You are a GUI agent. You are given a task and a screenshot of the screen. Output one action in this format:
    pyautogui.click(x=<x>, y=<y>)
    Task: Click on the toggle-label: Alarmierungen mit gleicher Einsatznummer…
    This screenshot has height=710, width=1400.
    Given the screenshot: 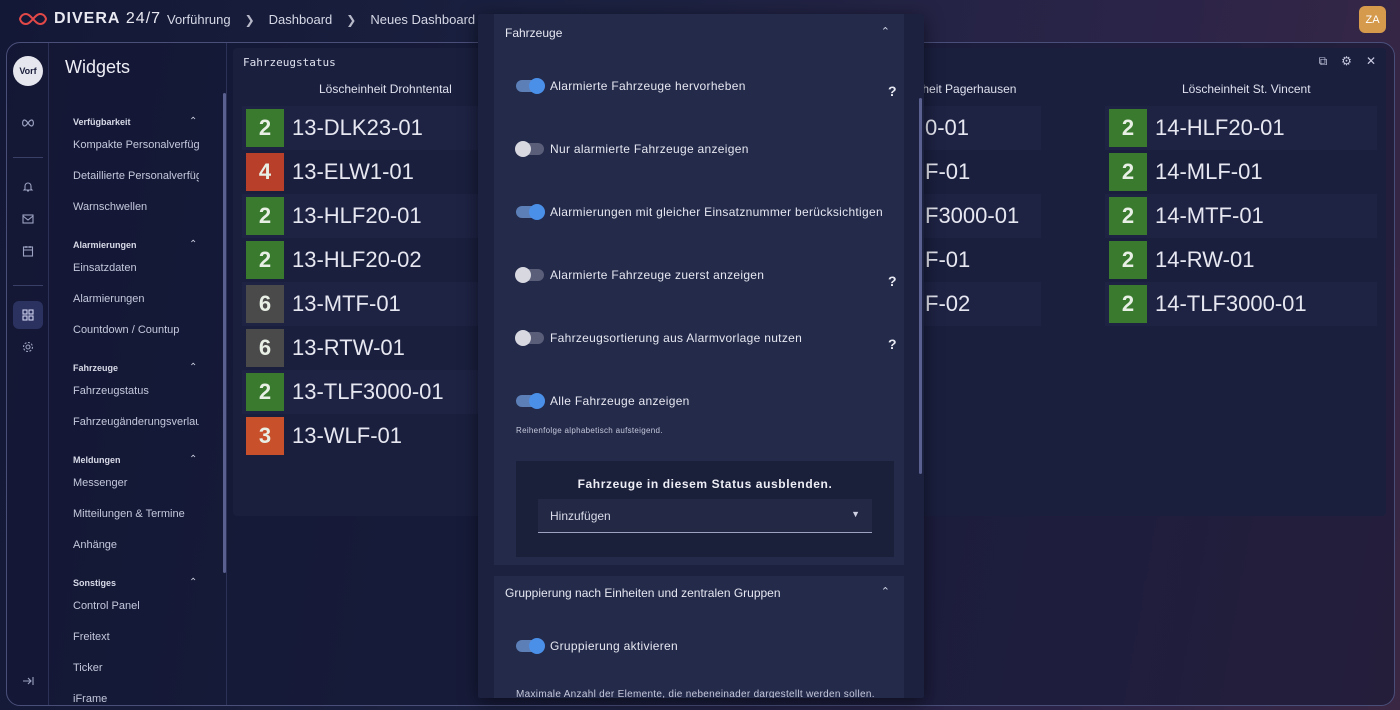 What is the action you would take?
    pyautogui.click(x=716, y=212)
    